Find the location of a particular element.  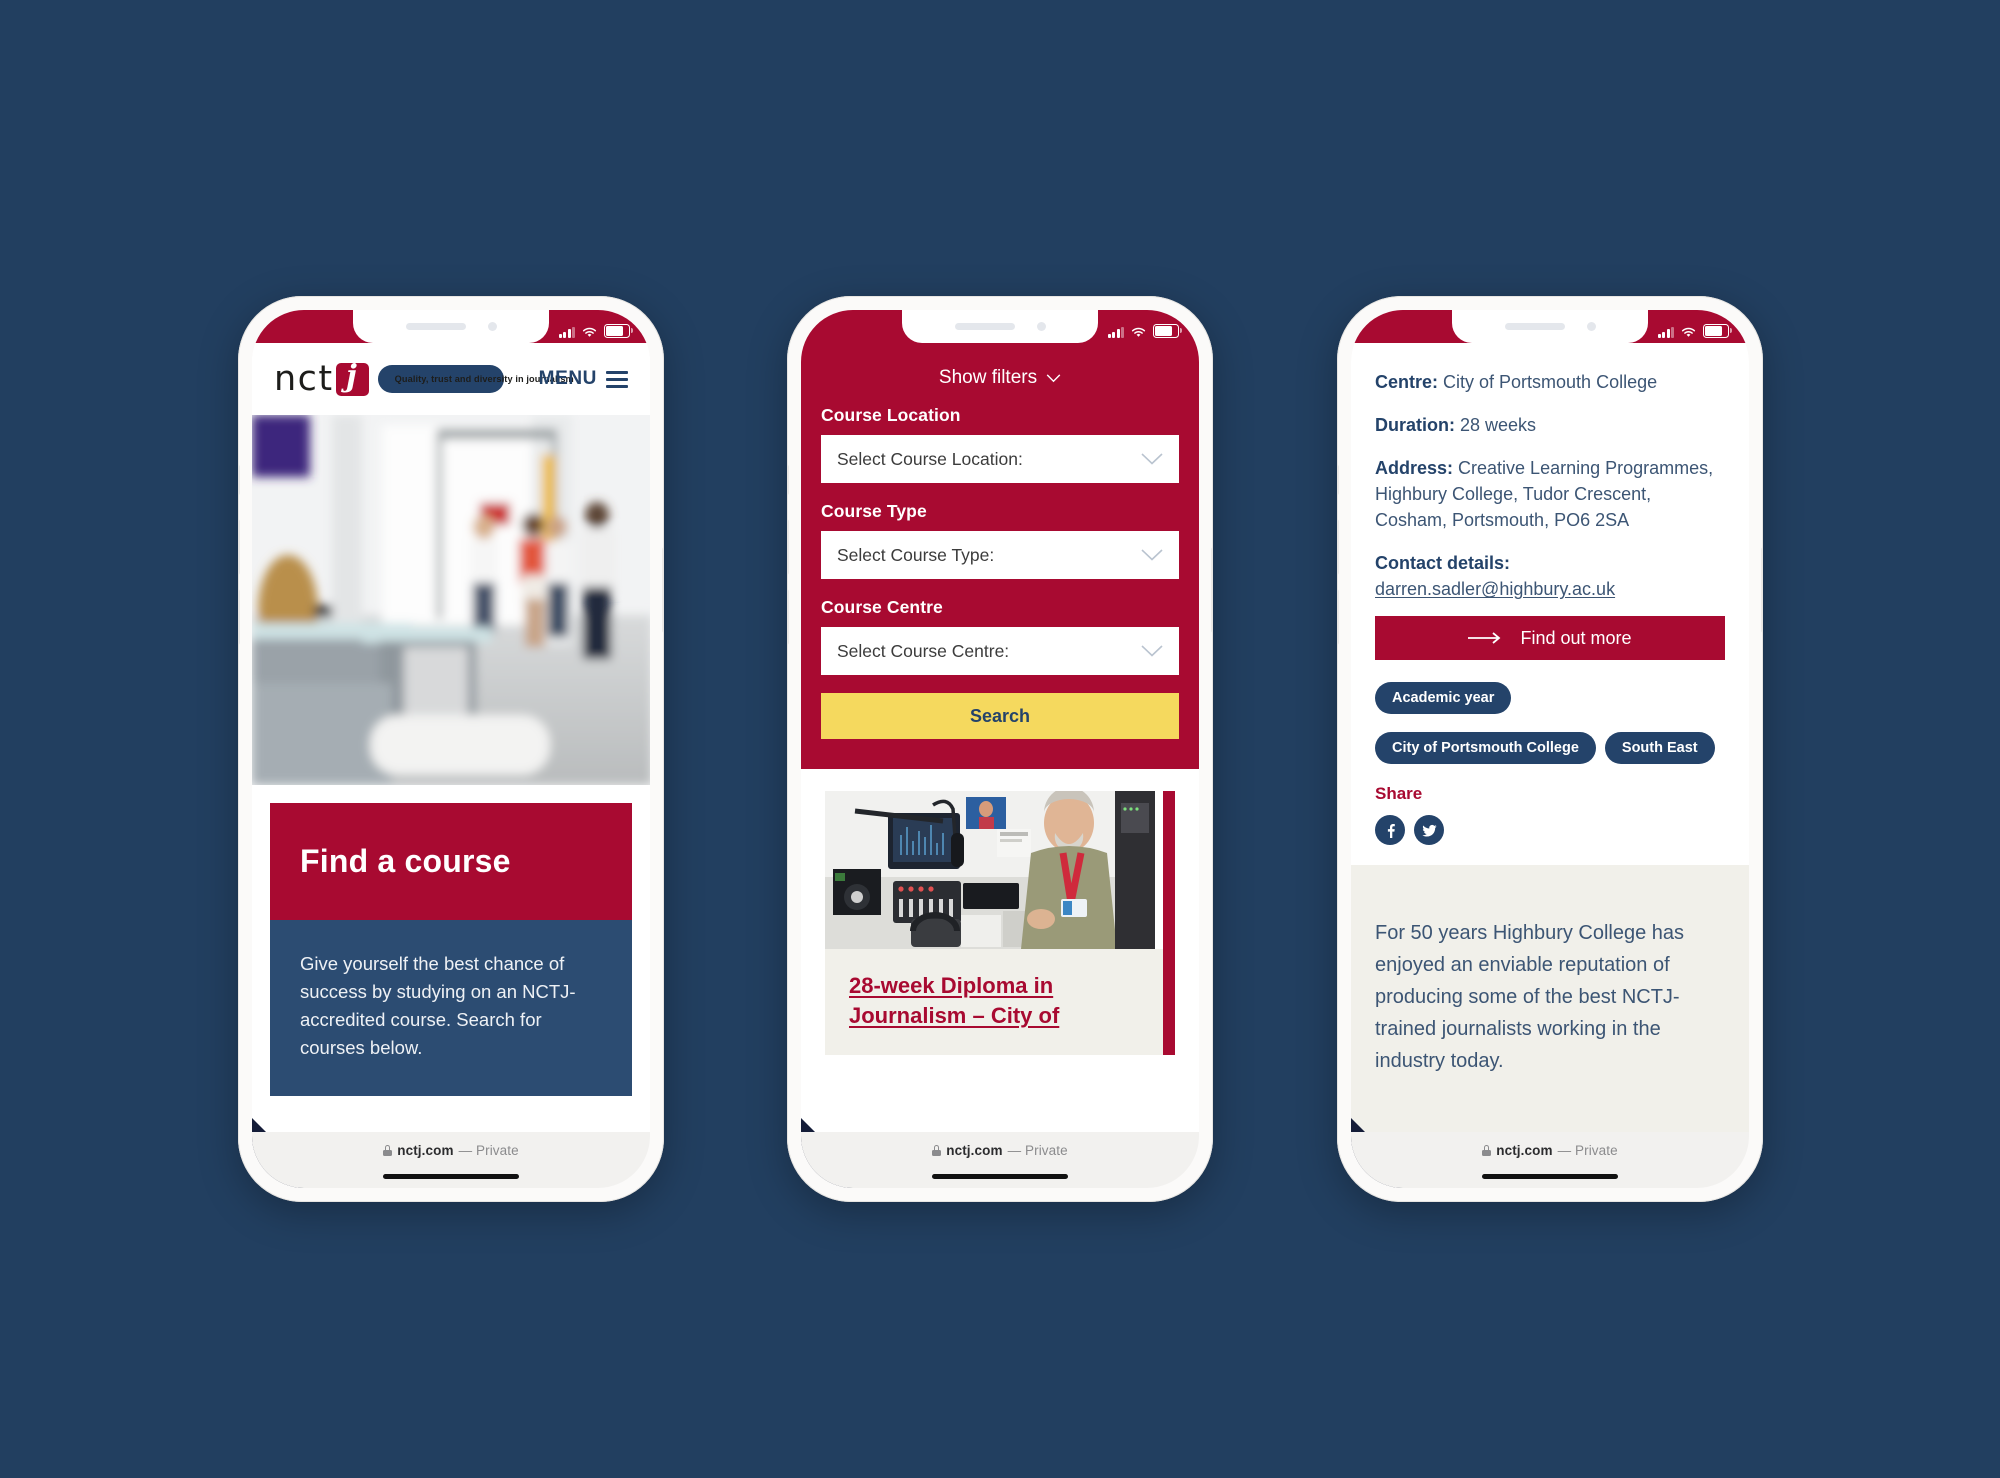

hero-image is located at coordinates (451, 600).